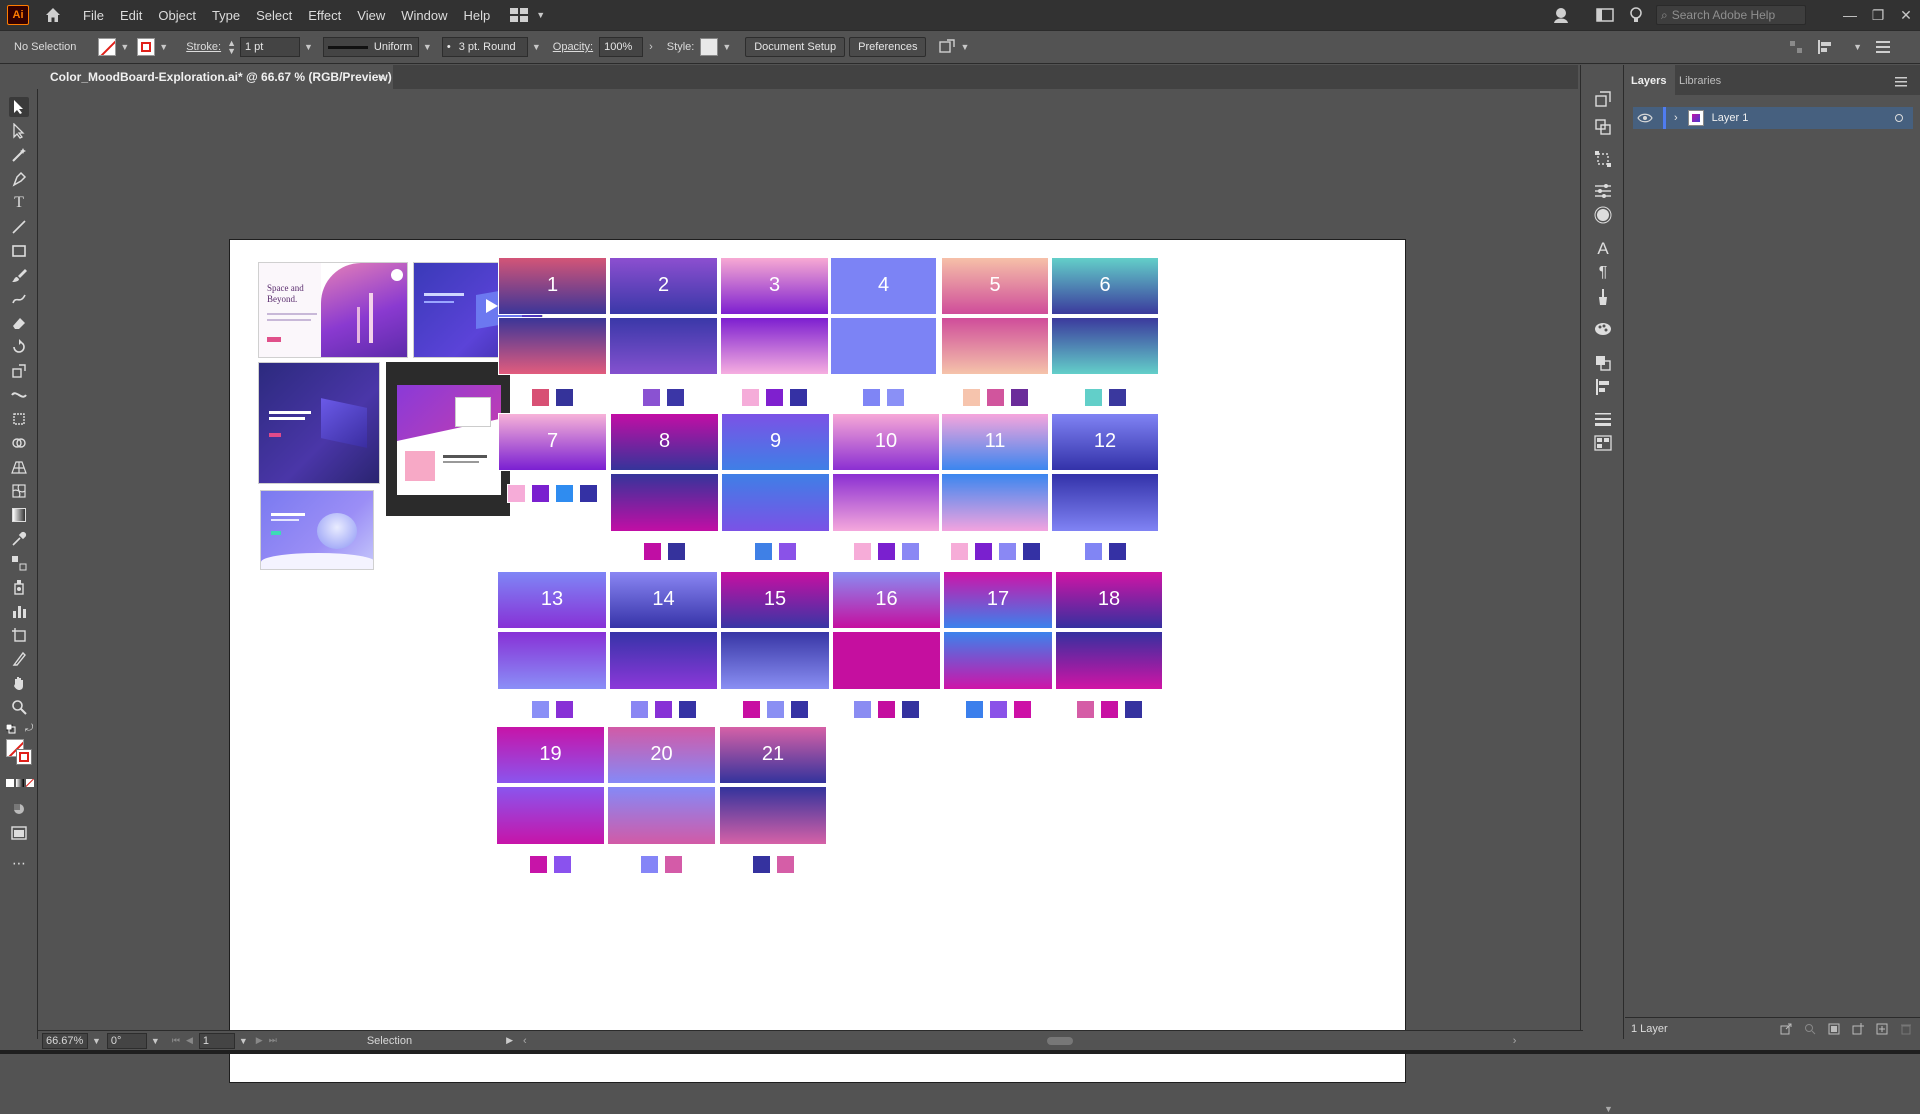 The image size is (1920, 1114). Describe the element at coordinates (1676, 118) in the screenshot. I see `expand-layer-chevron-icon: ›` at that location.